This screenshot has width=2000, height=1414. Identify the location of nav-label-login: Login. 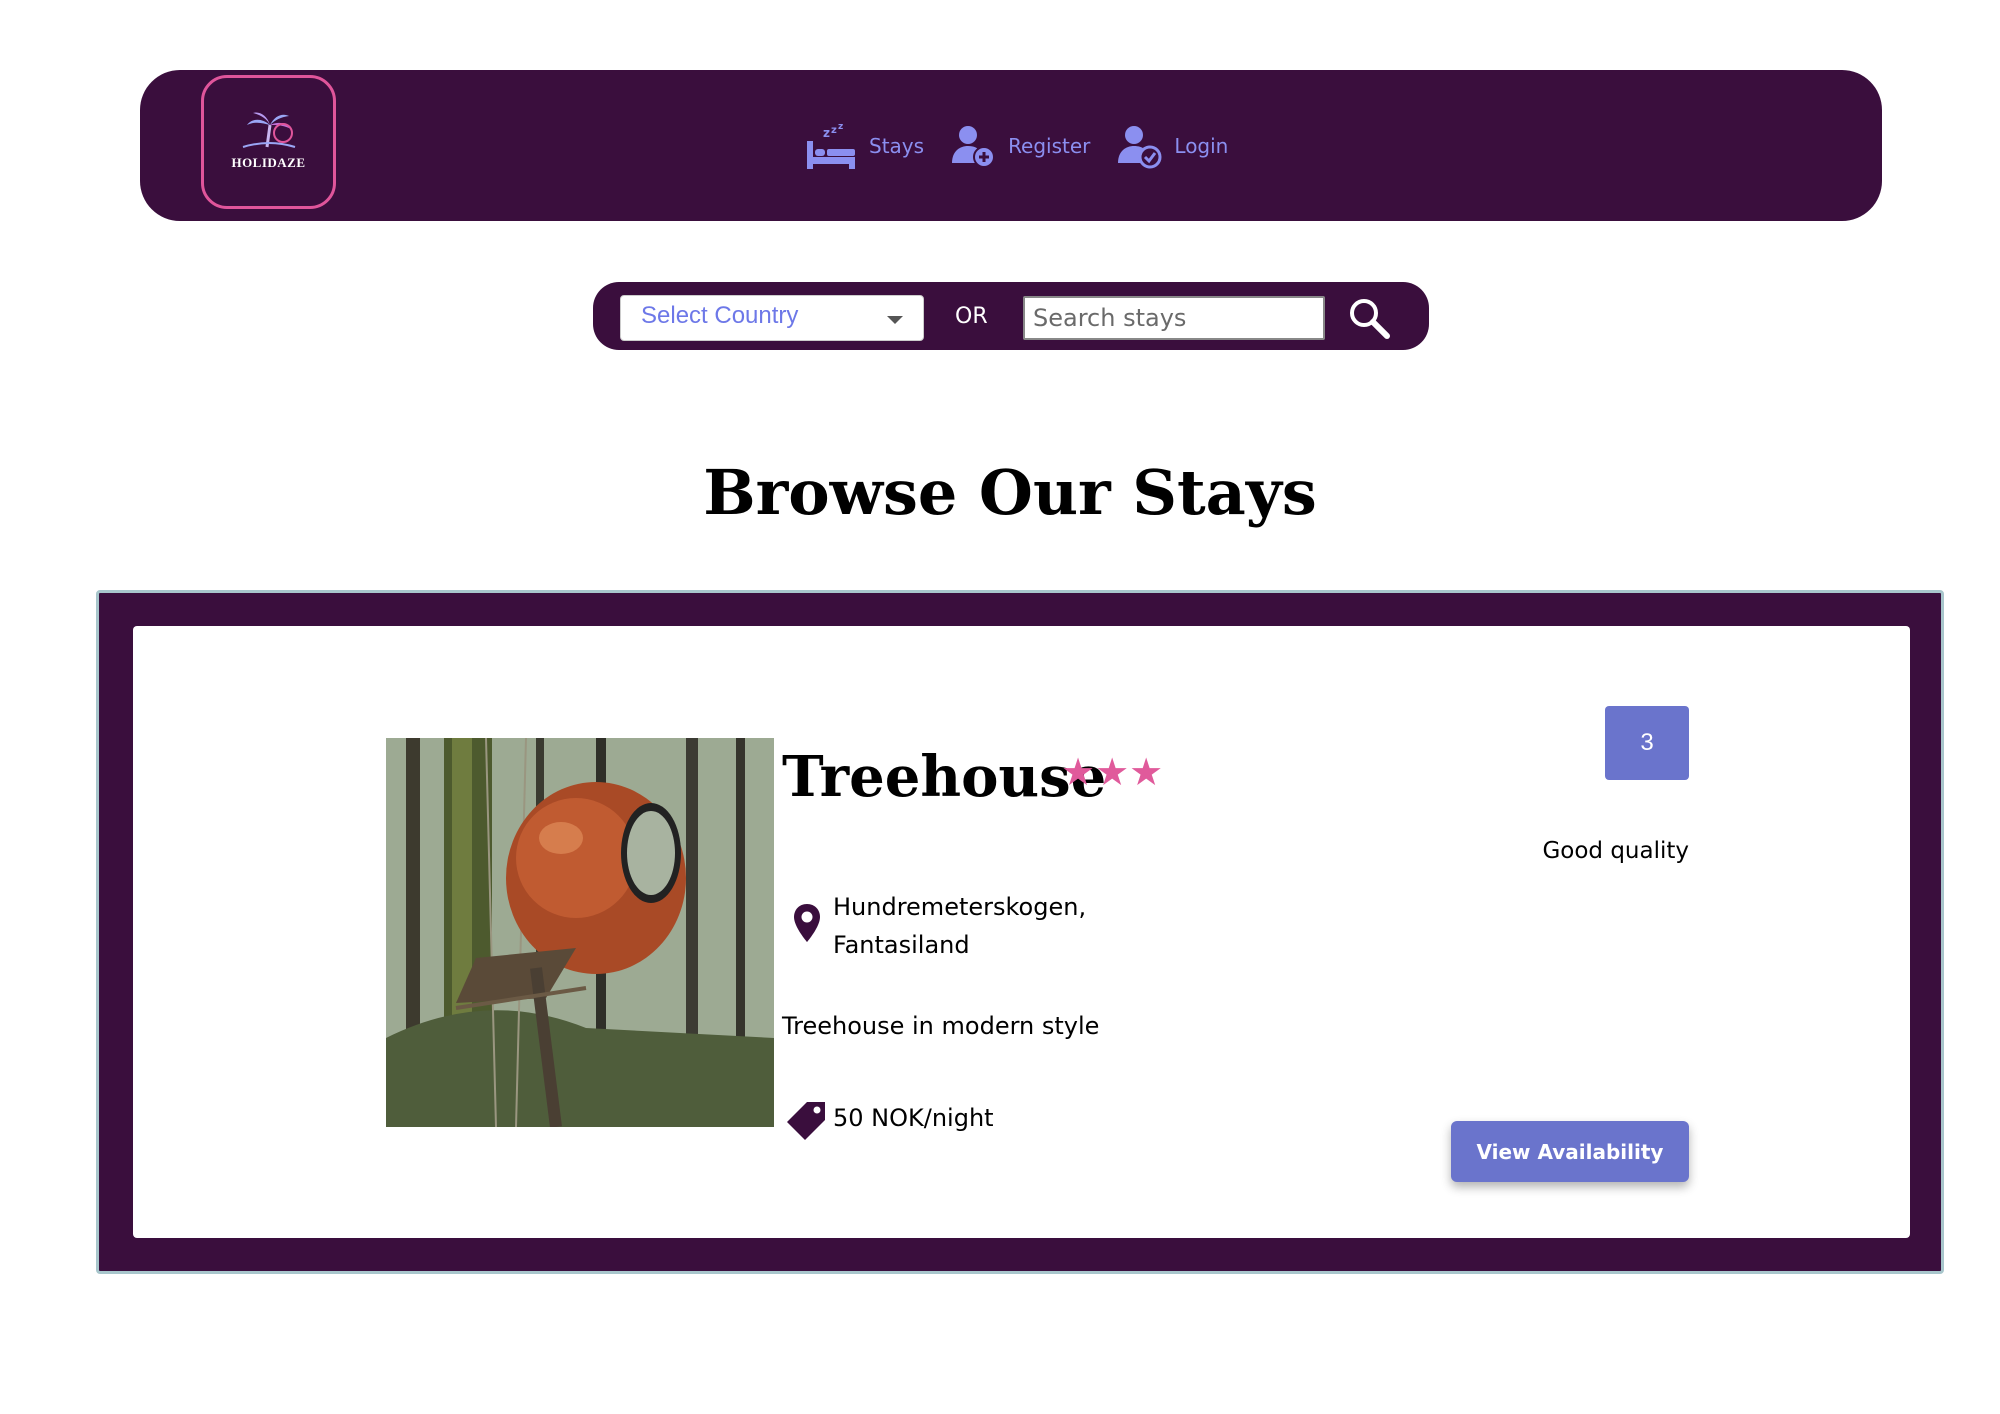
(1201, 146).